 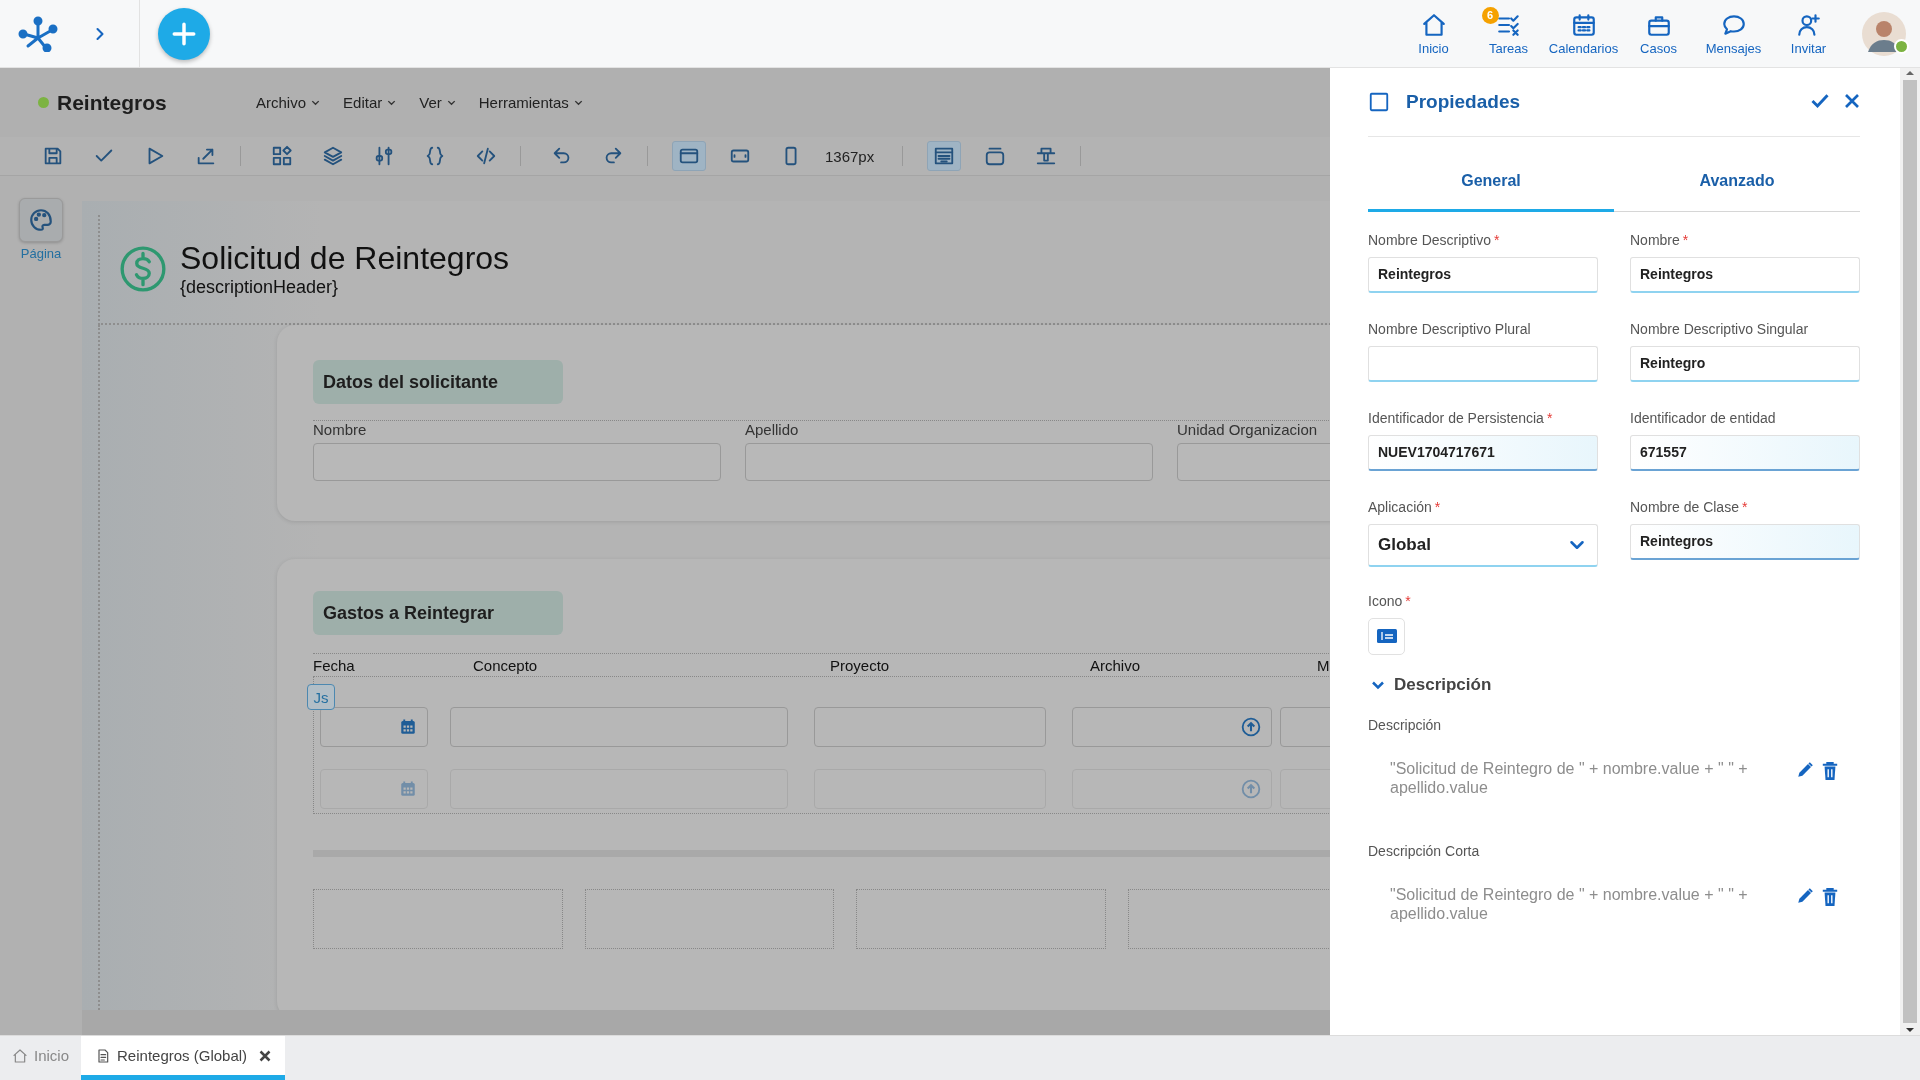 I want to click on column-header: Proyecto, so click(x=860, y=665).